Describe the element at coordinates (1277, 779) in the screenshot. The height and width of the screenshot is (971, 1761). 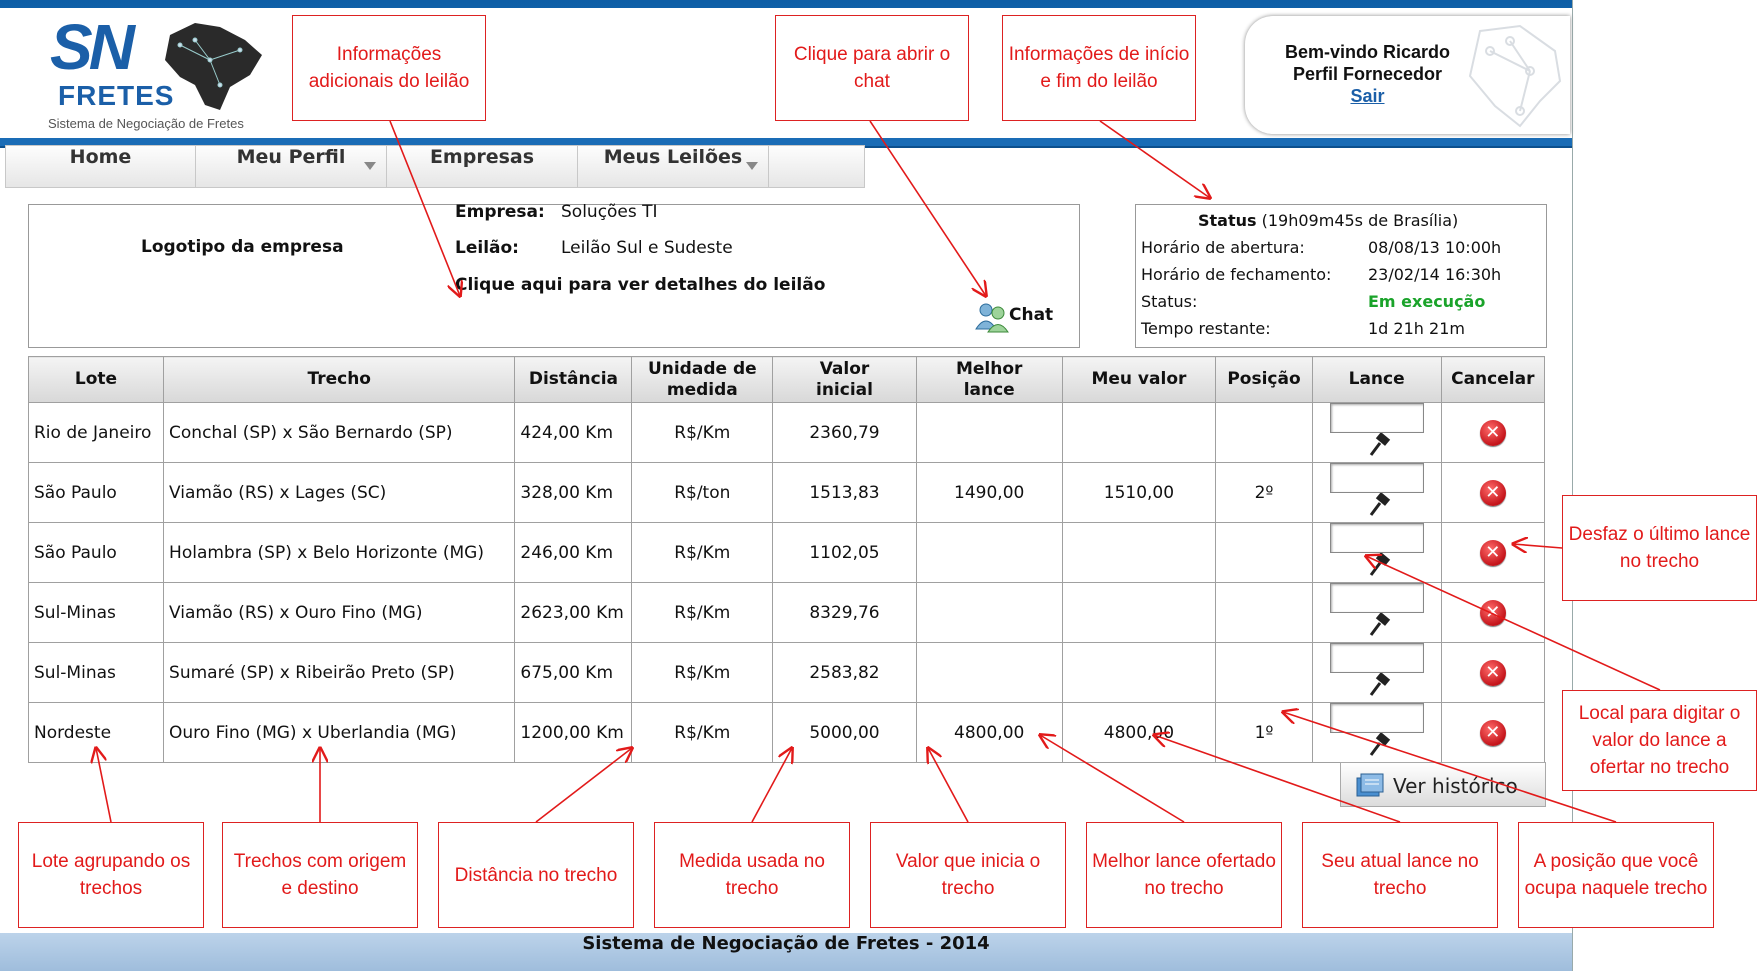
I see `arrow-seu-lance` at that location.